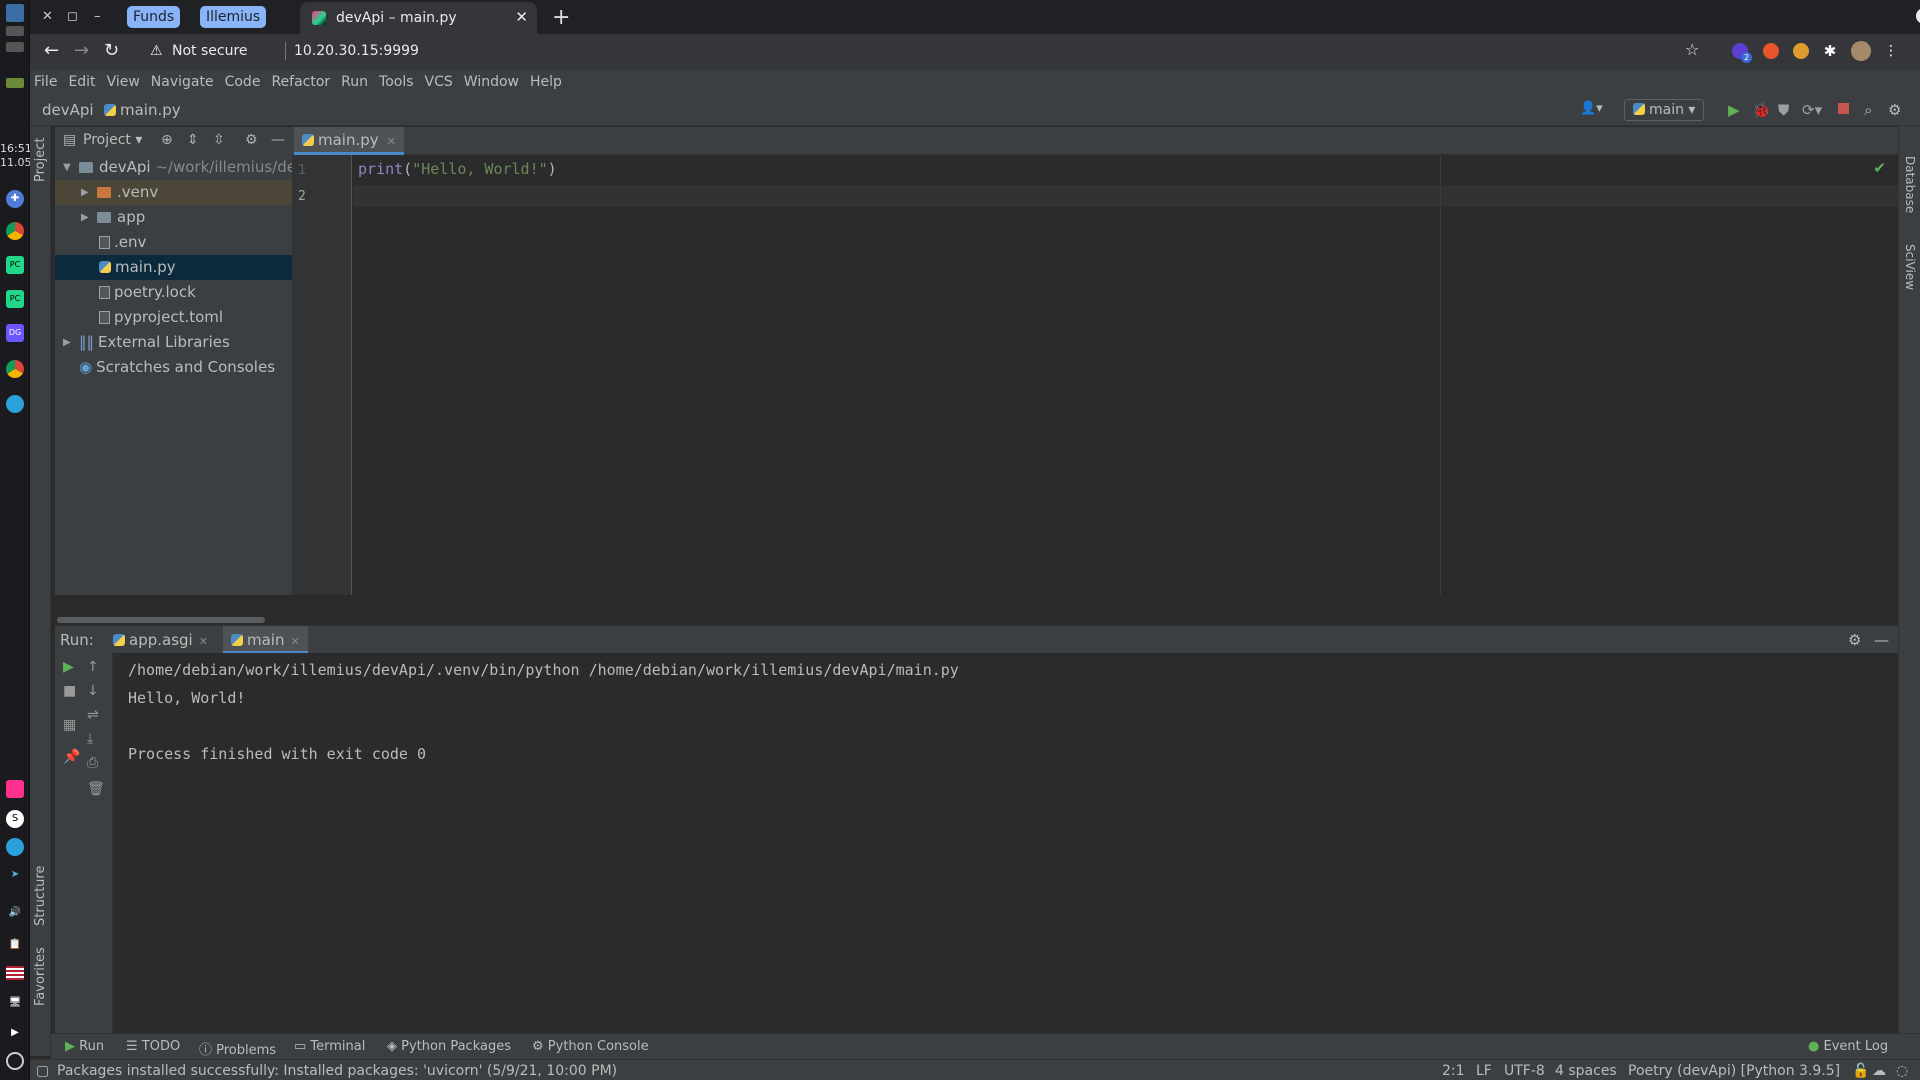 The height and width of the screenshot is (1080, 1920). Describe the element at coordinates (111, 50) in the screenshot. I see `reload-icon: ↻` at that location.